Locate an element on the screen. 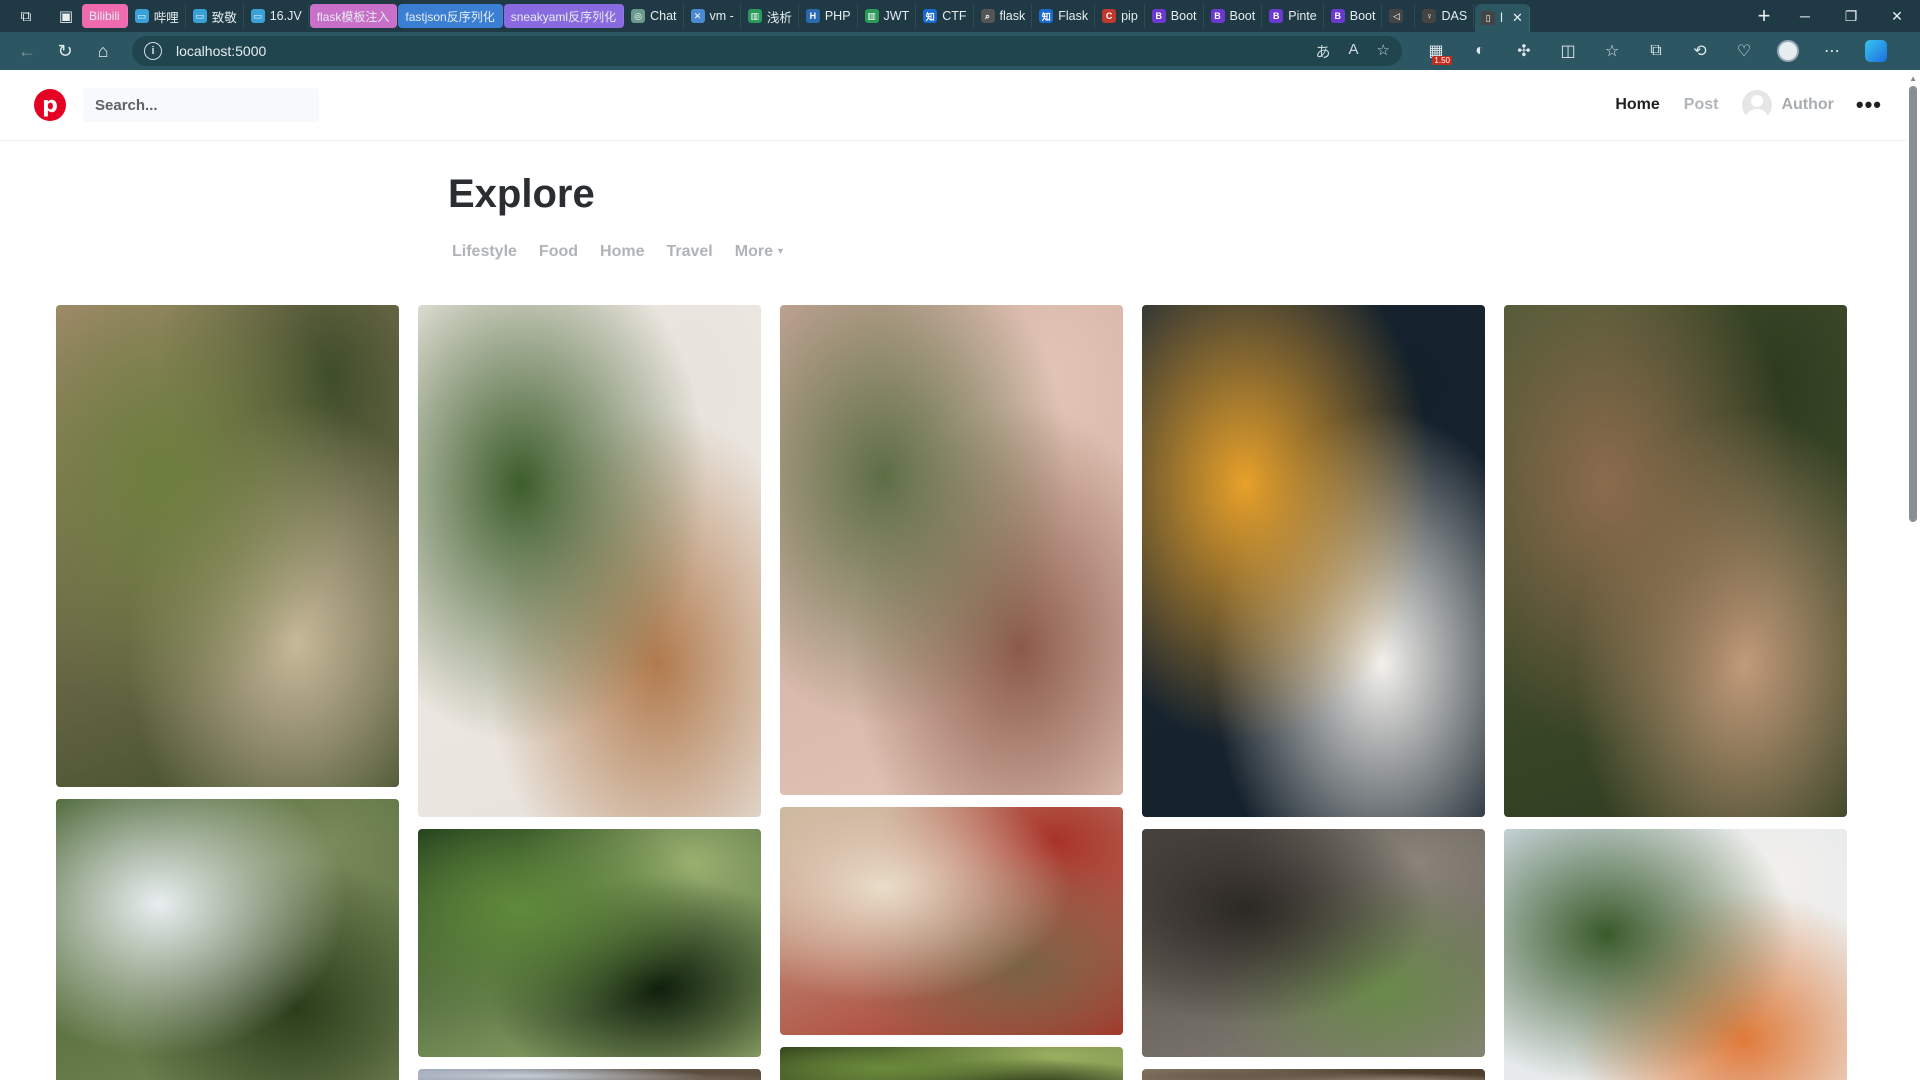 The width and height of the screenshot is (1920, 1080). home-button: ⌂ is located at coordinates (103, 51).